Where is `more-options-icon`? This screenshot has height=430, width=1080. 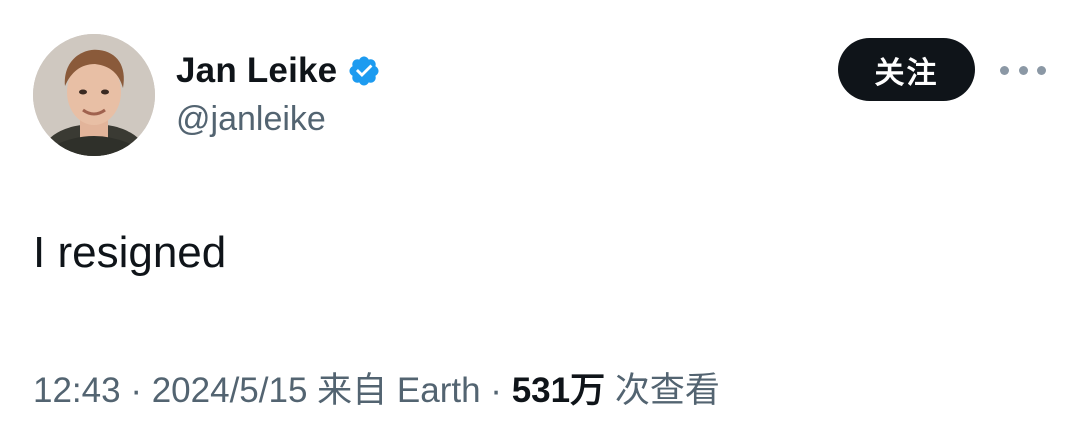 more-options-icon is located at coordinates (1023, 70).